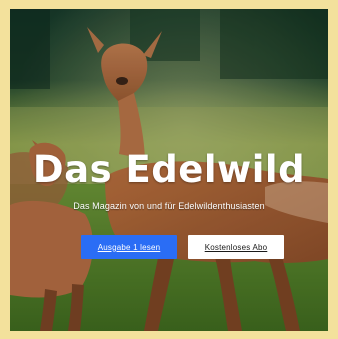  What do you see at coordinates (129, 247) in the screenshot?
I see `read-issue-button: Ausgabe 1 lesen` at bounding box center [129, 247].